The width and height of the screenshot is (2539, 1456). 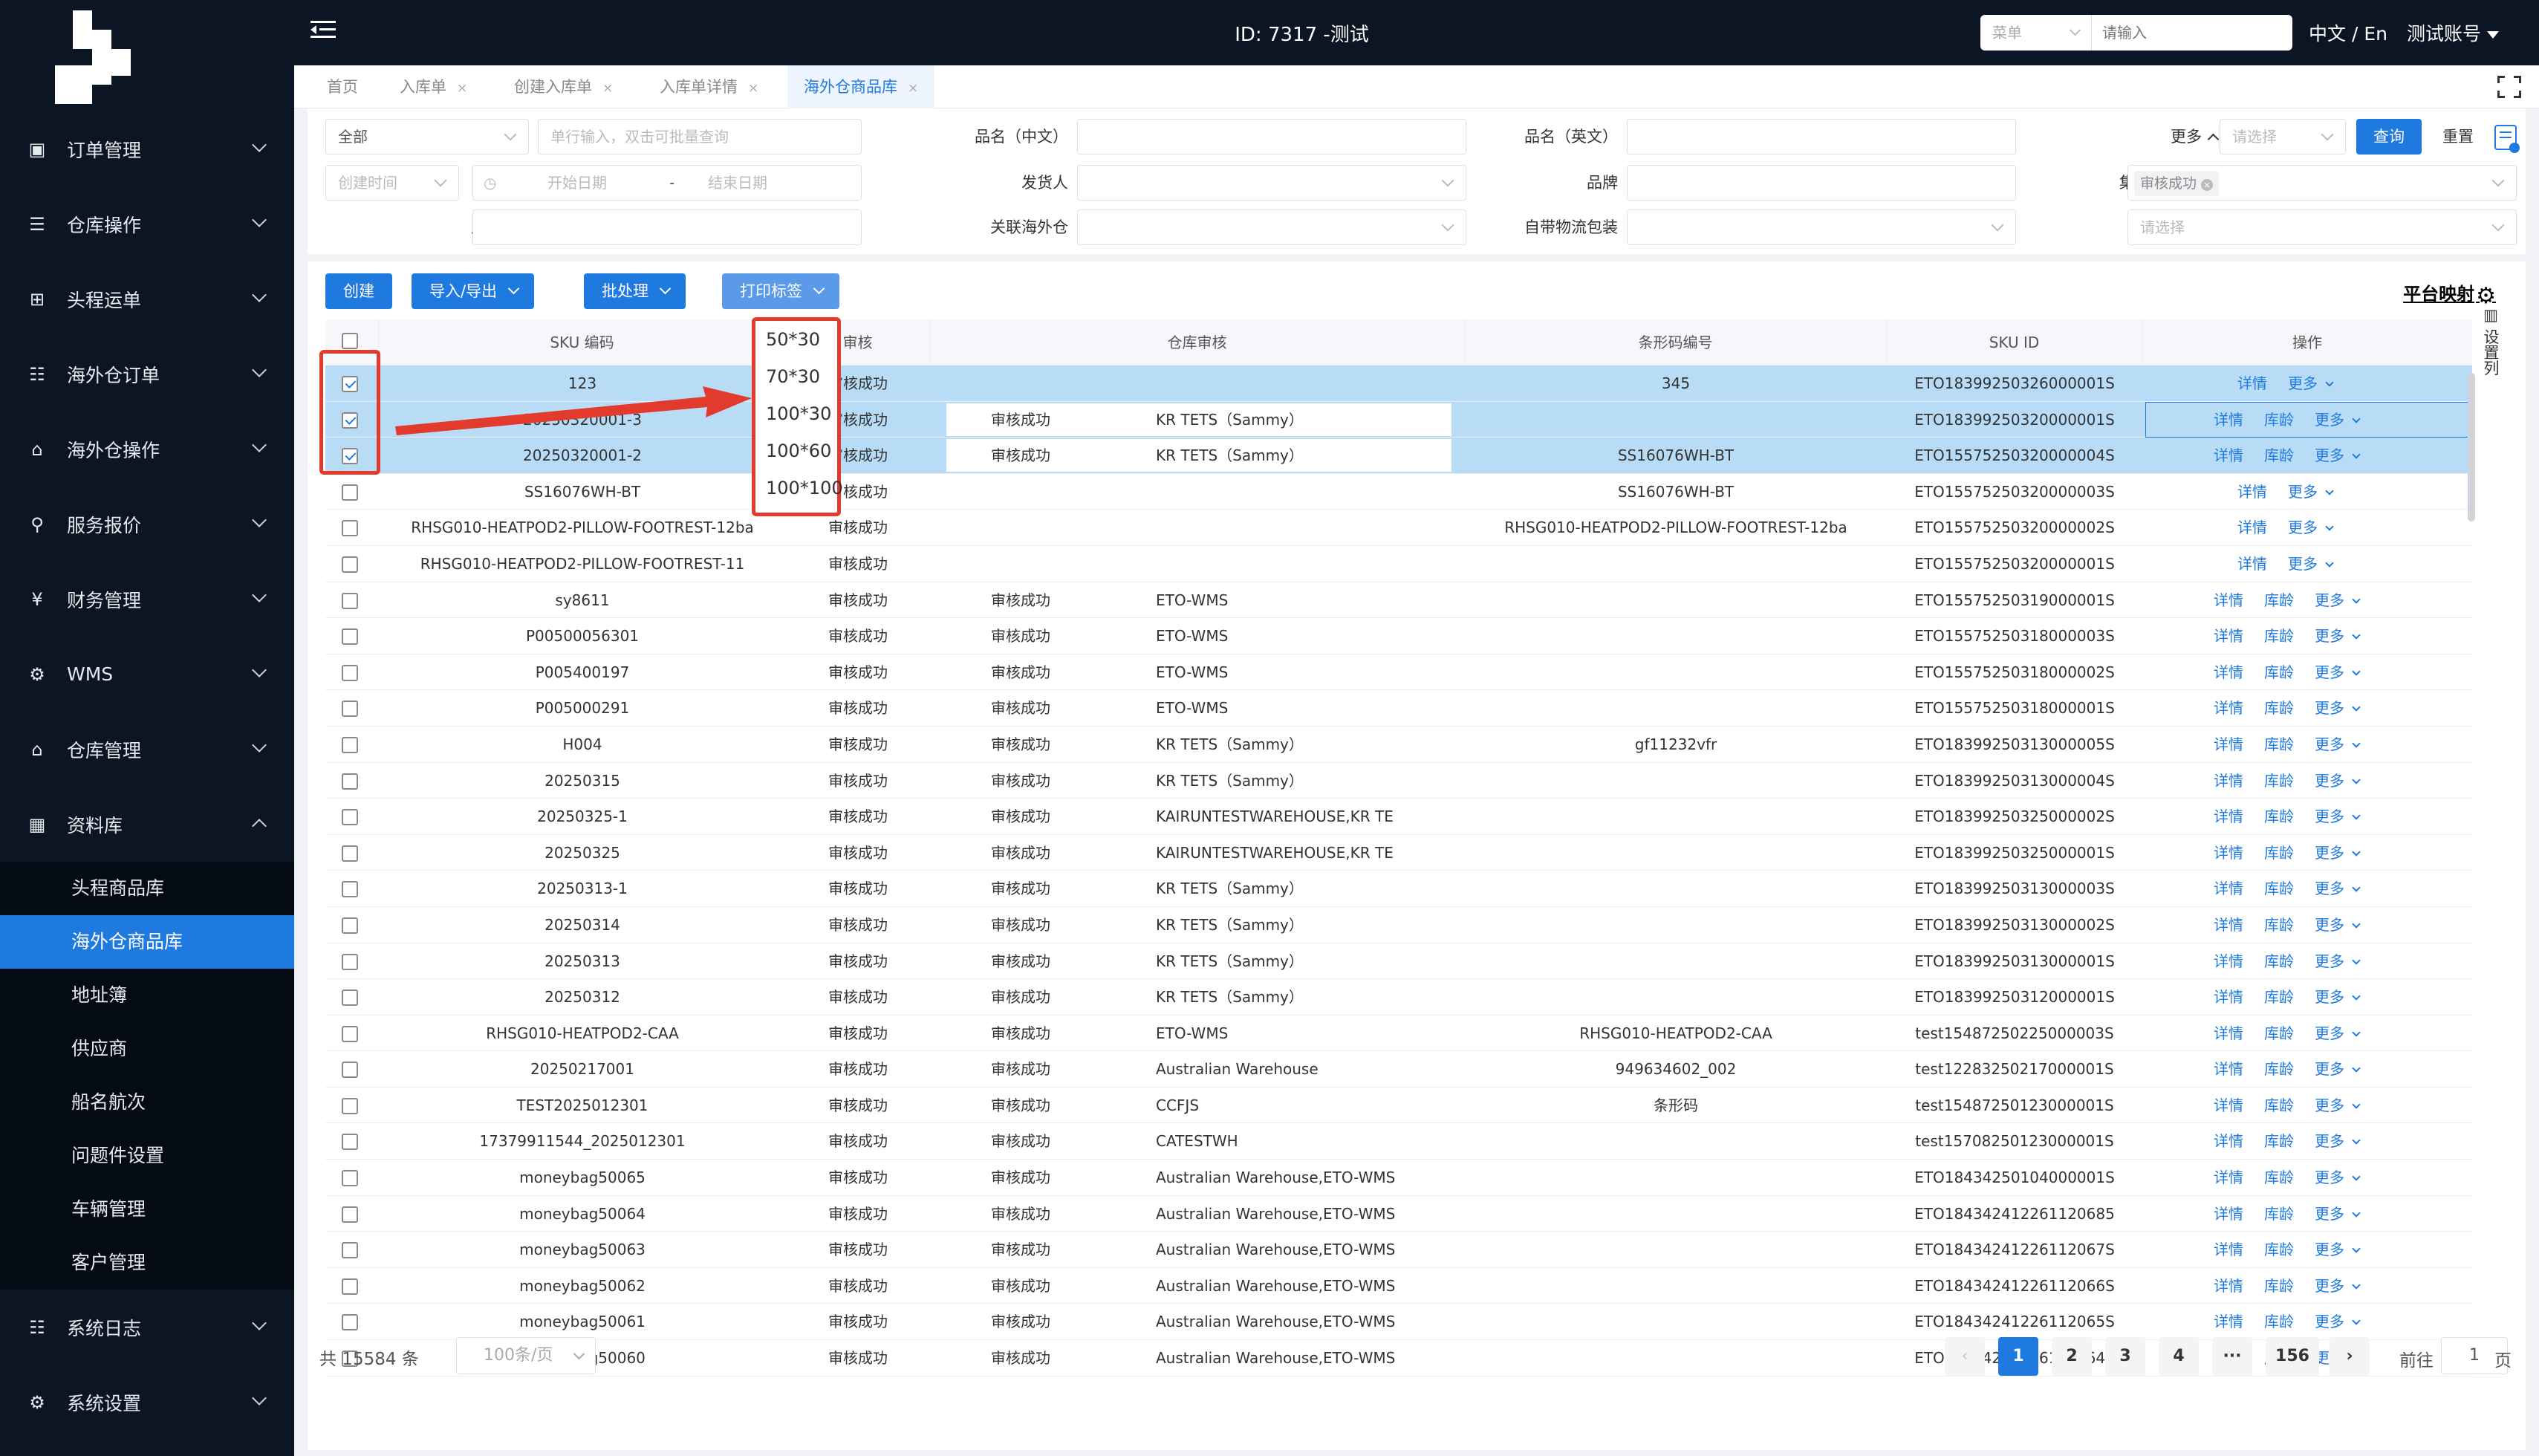 I want to click on sidebar-subitem-2: 地址簿, so click(x=147, y=996).